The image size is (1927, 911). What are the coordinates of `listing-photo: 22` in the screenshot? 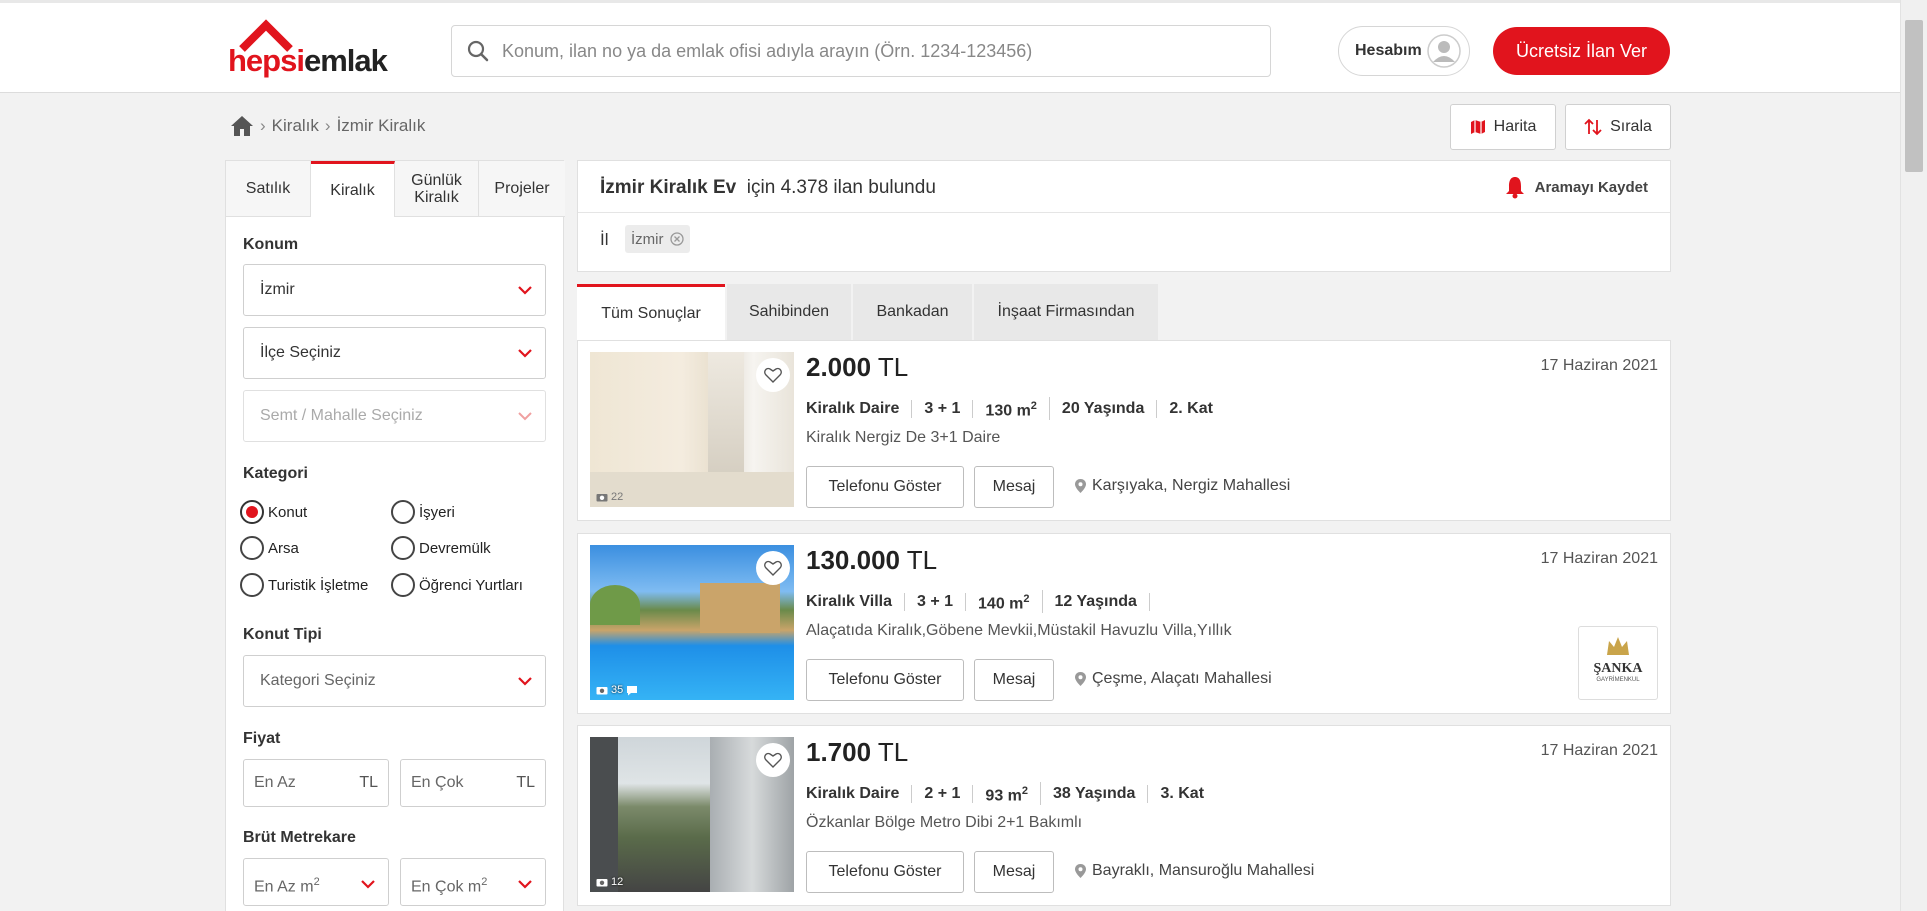 It's located at (692, 429).